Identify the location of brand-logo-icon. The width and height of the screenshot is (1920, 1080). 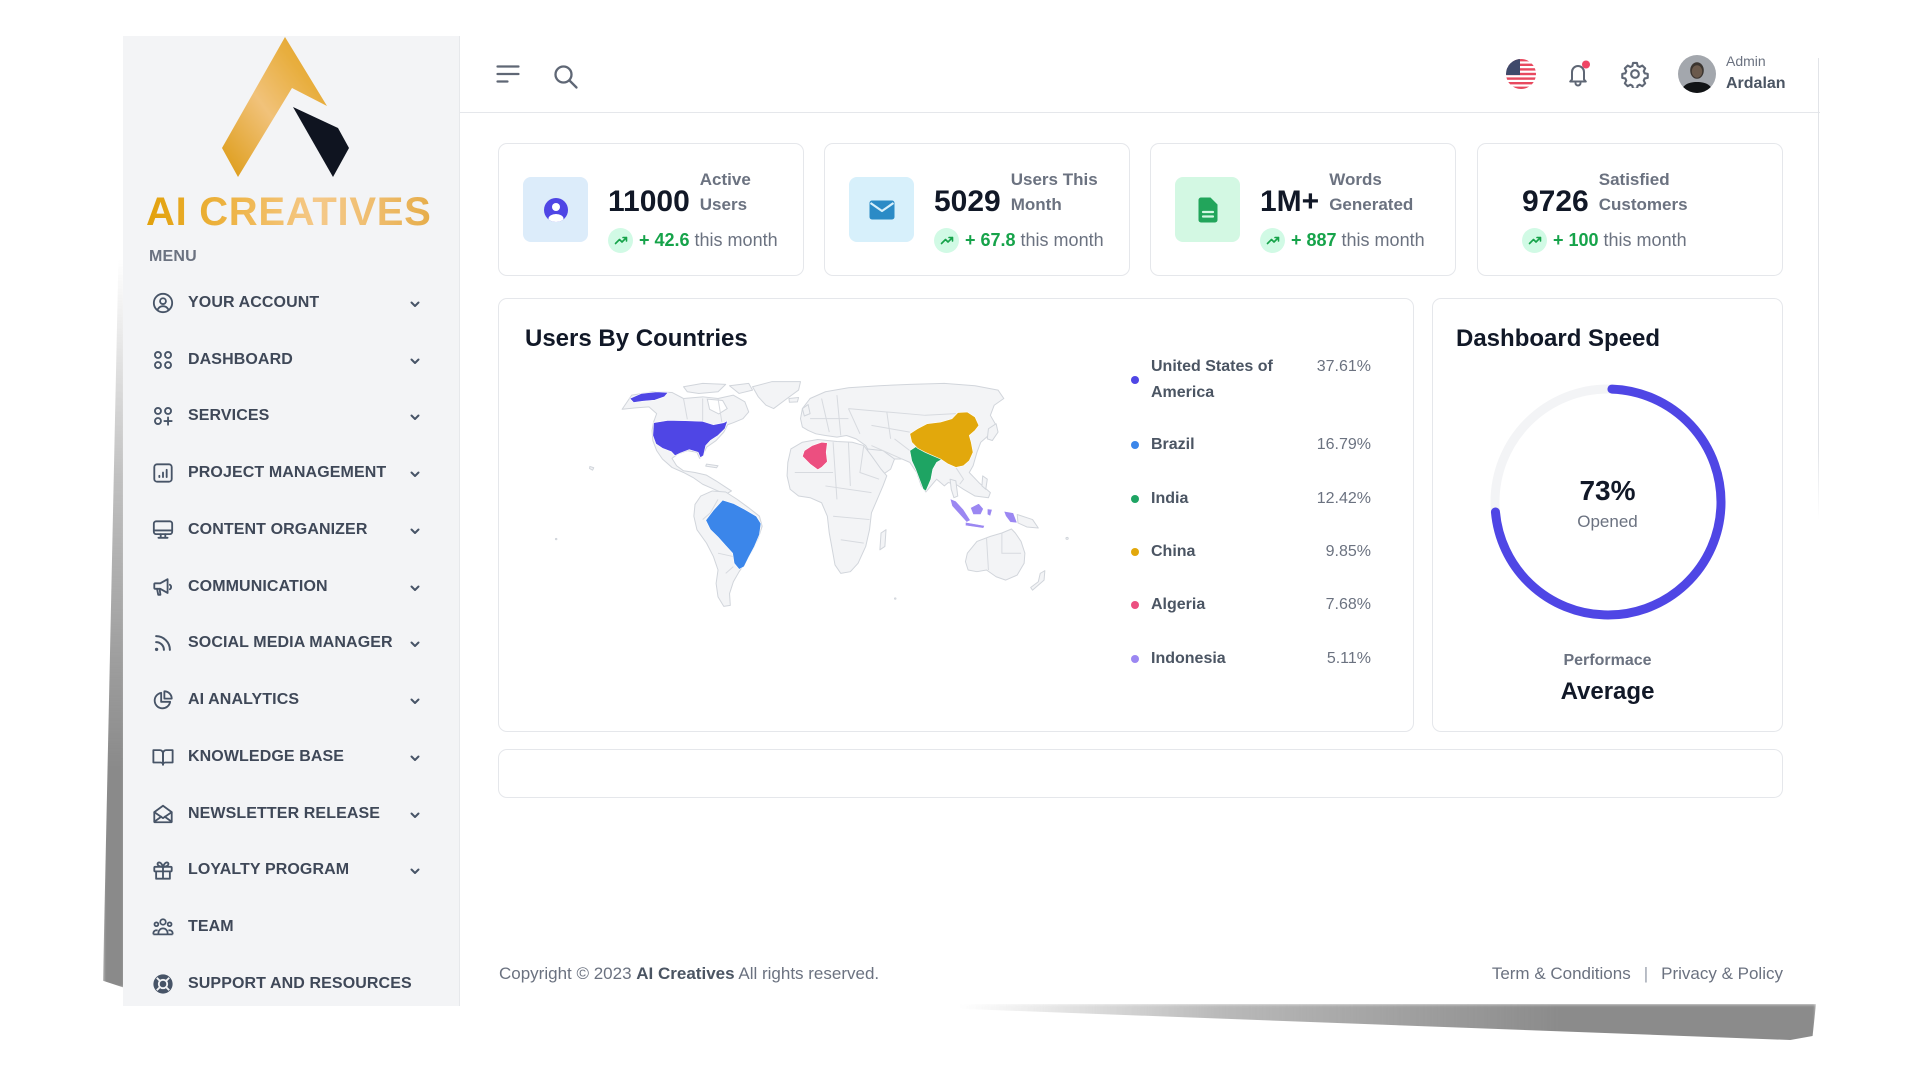
(291, 111).